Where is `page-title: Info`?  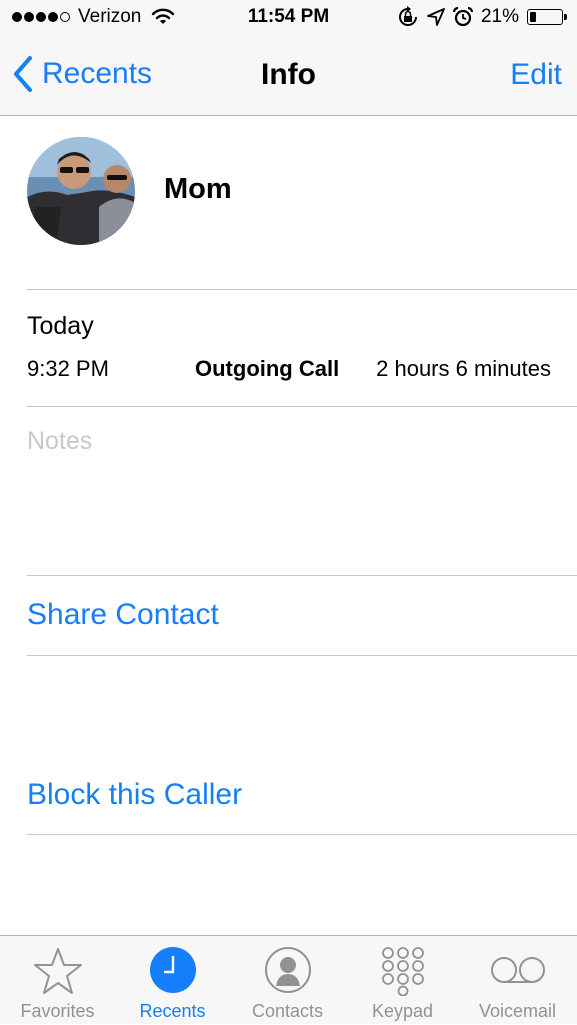 page-title: Info is located at coordinates (288, 74).